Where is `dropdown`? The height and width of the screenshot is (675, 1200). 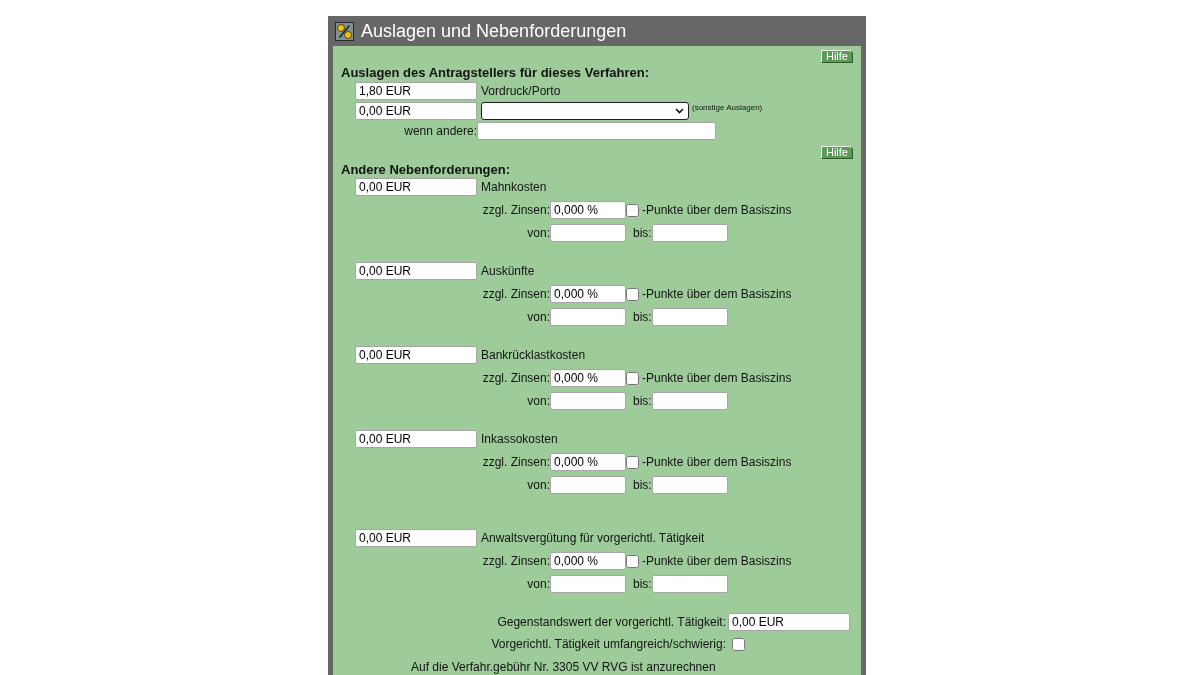
dropdown is located at coordinates (585, 111).